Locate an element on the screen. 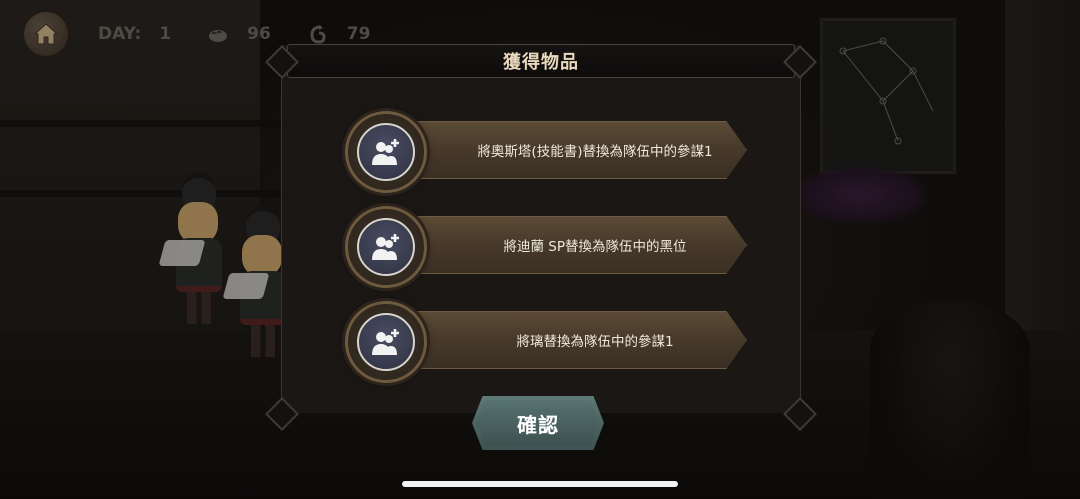 Image resolution: width=1080 pixels, height=499 pixels. reward-item: 將璃替換為隊伍中的參謀1 is located at coordinates (547, 342).